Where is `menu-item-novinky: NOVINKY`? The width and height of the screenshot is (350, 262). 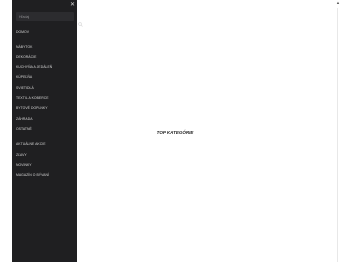
menu-item-novinky: NOVINKY is located at coordinates (24, 165).